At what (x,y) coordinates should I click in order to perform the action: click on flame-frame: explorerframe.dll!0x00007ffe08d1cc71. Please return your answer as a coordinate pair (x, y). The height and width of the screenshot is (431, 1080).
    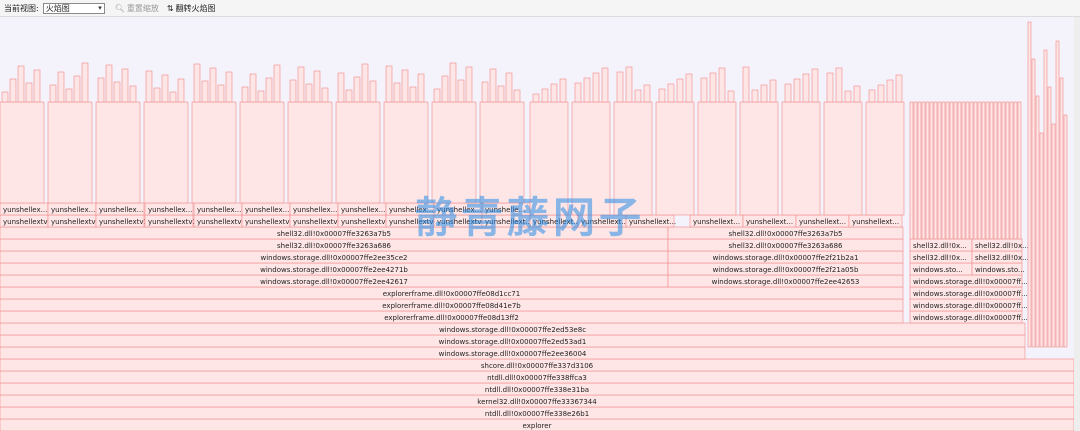
    Looking at the image, I should click on (452, 293).